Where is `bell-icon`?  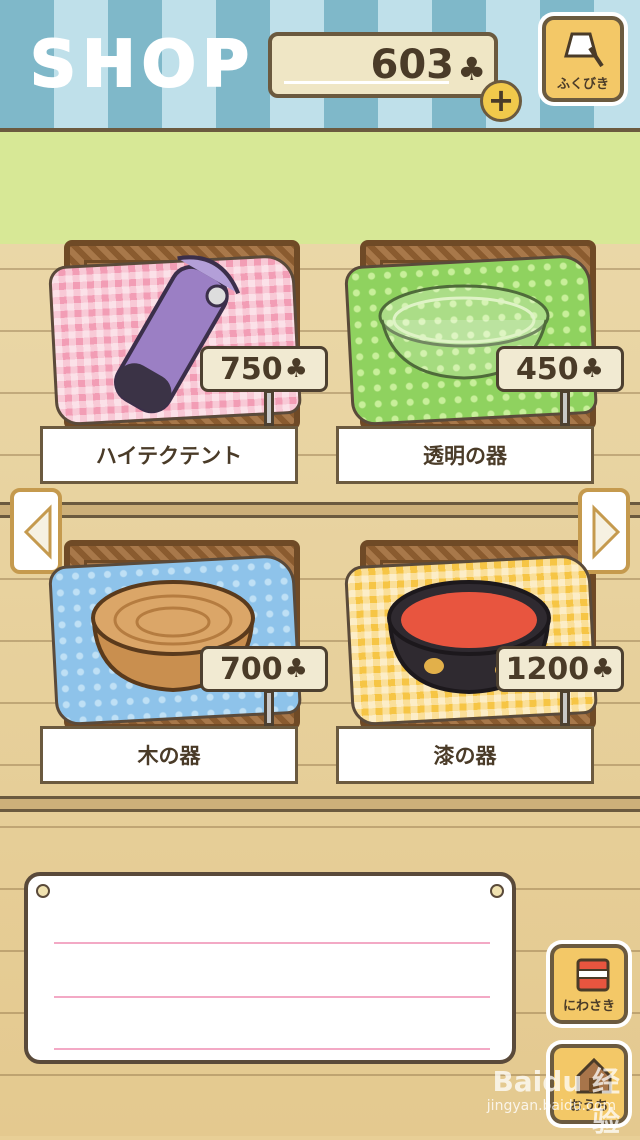
bell-icon is located at coordinates (584, 50).